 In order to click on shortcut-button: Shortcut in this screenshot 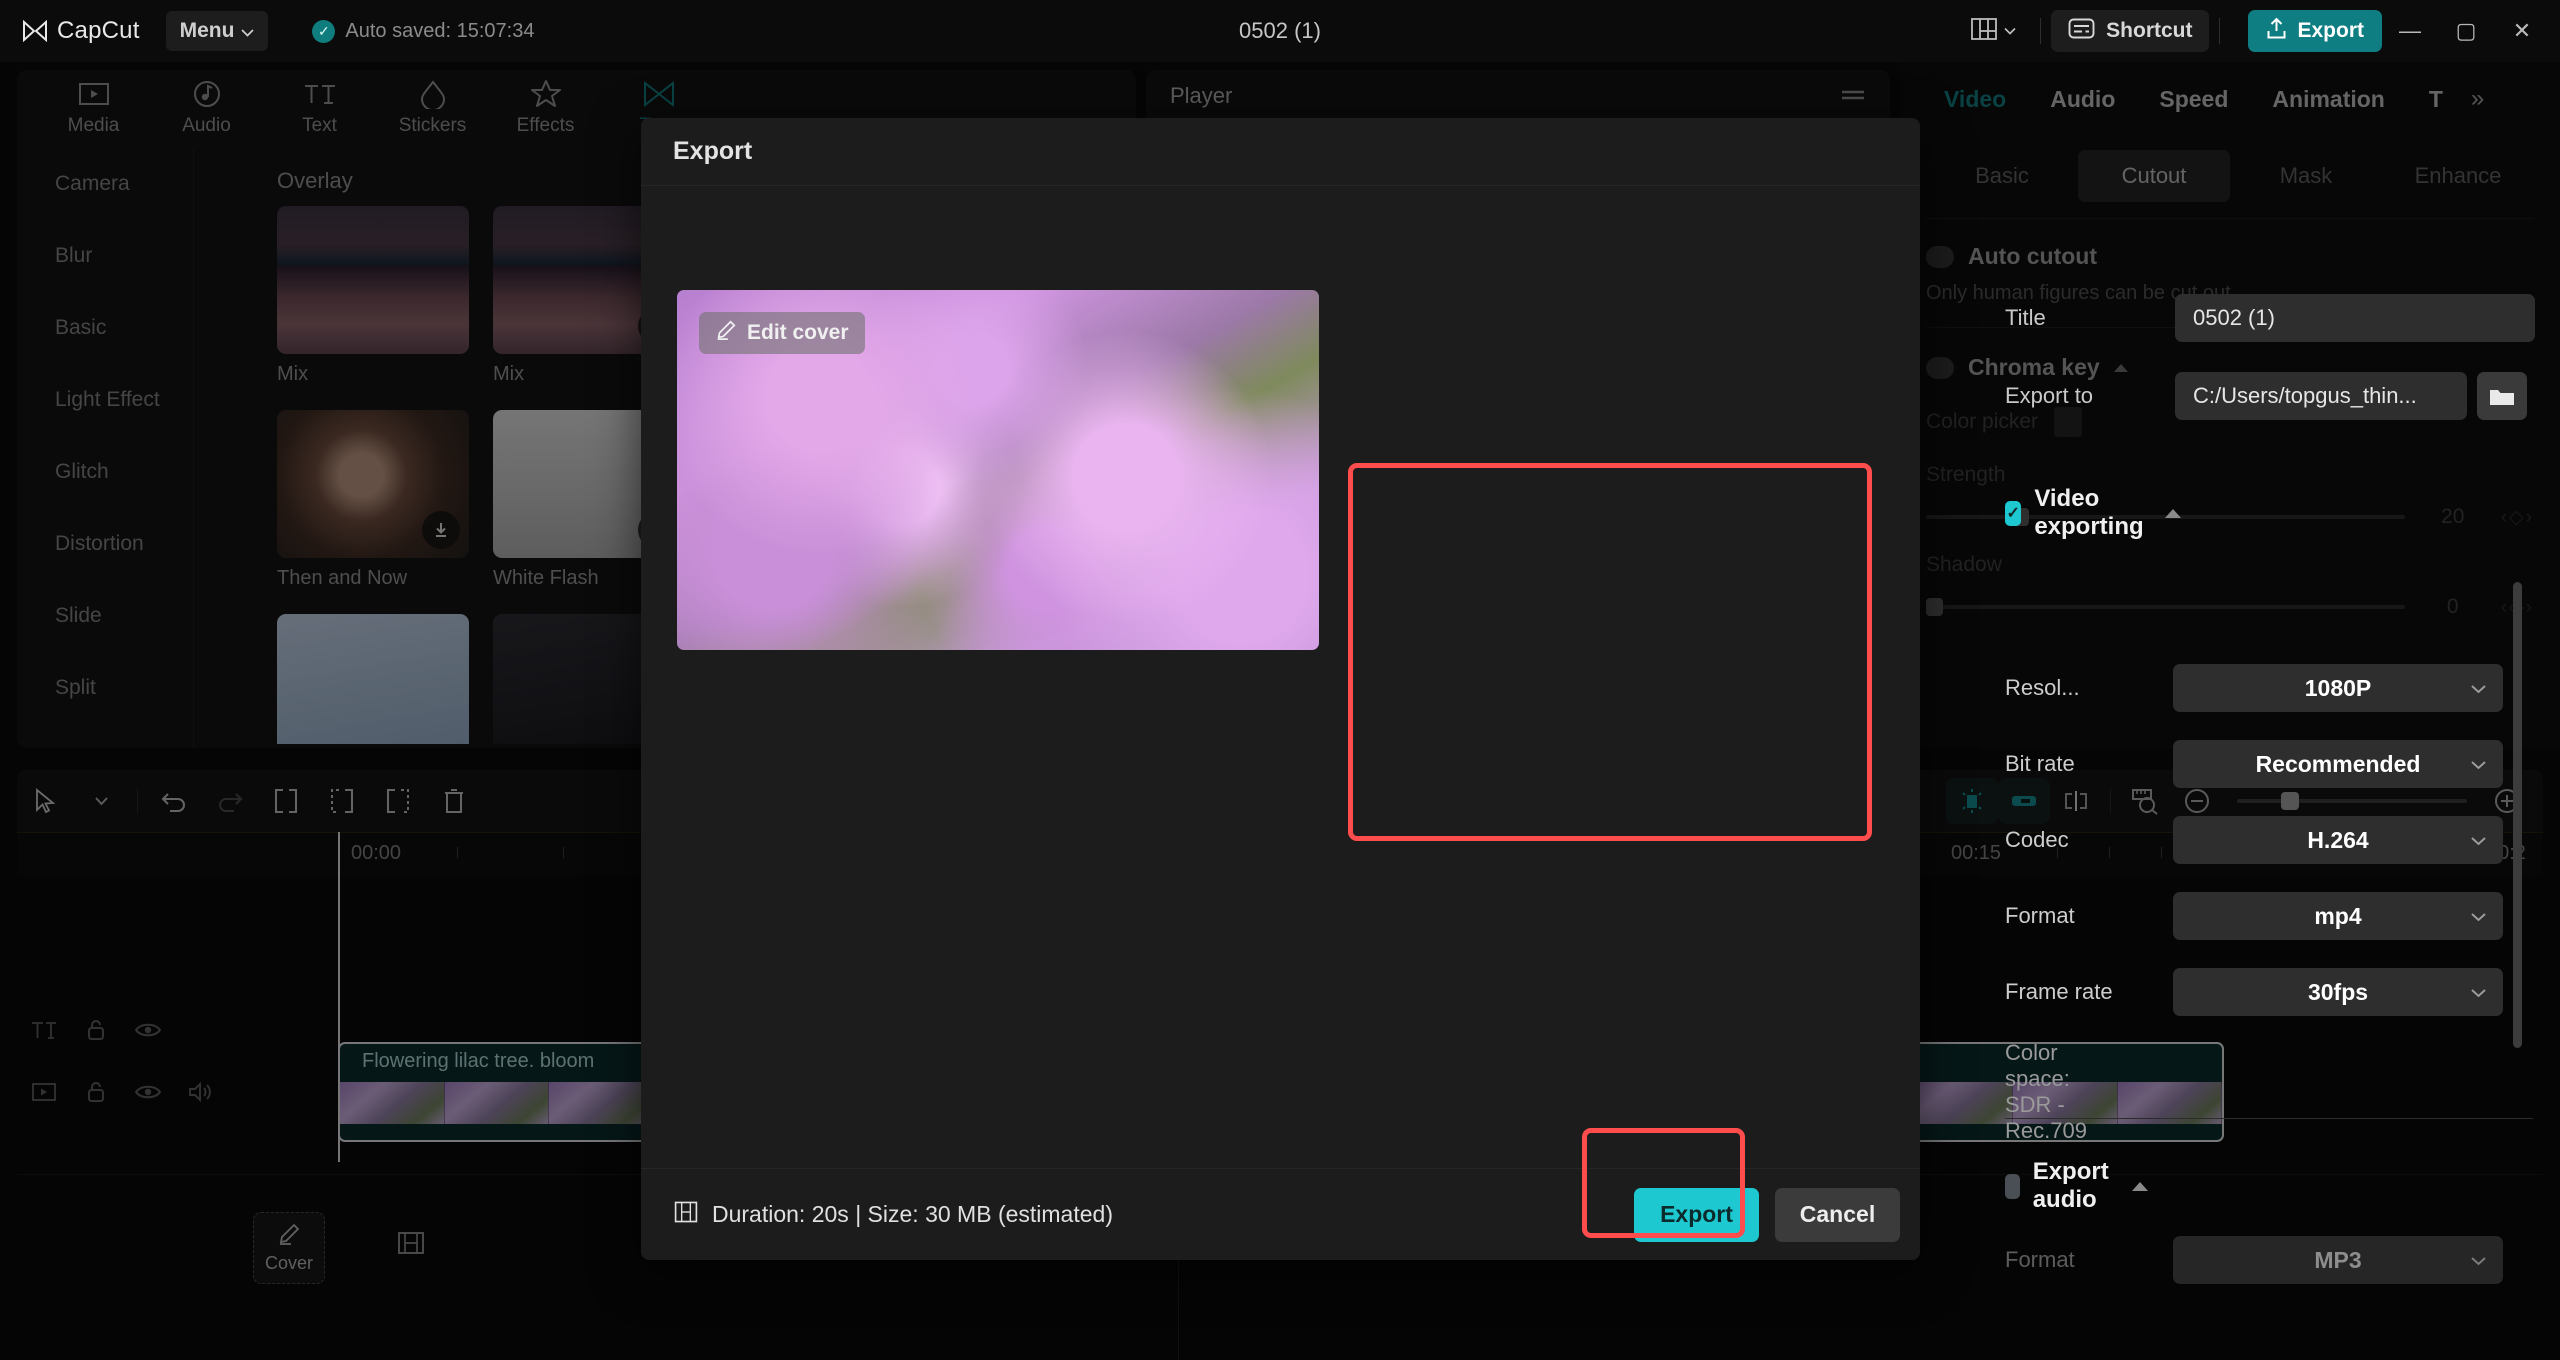, I will do `click(2130, 31)`.